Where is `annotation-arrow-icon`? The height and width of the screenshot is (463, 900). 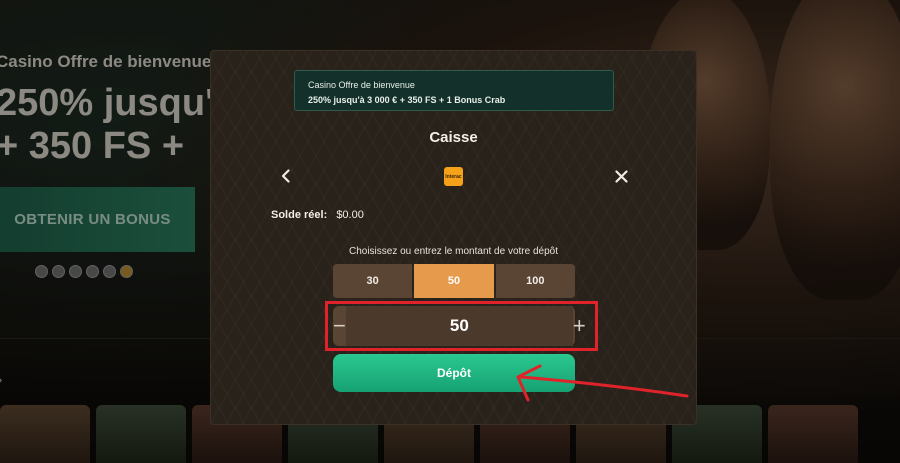 annotation-arrow-icon is located at coordinates (602, 383).